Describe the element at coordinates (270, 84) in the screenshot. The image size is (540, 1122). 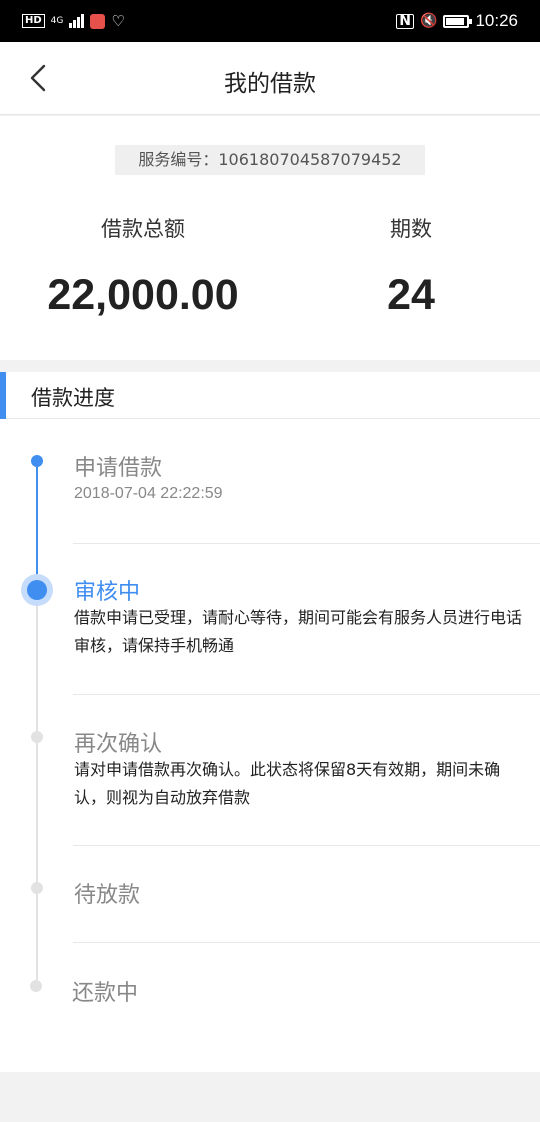
I see `page-title: 我的借款` at that location.